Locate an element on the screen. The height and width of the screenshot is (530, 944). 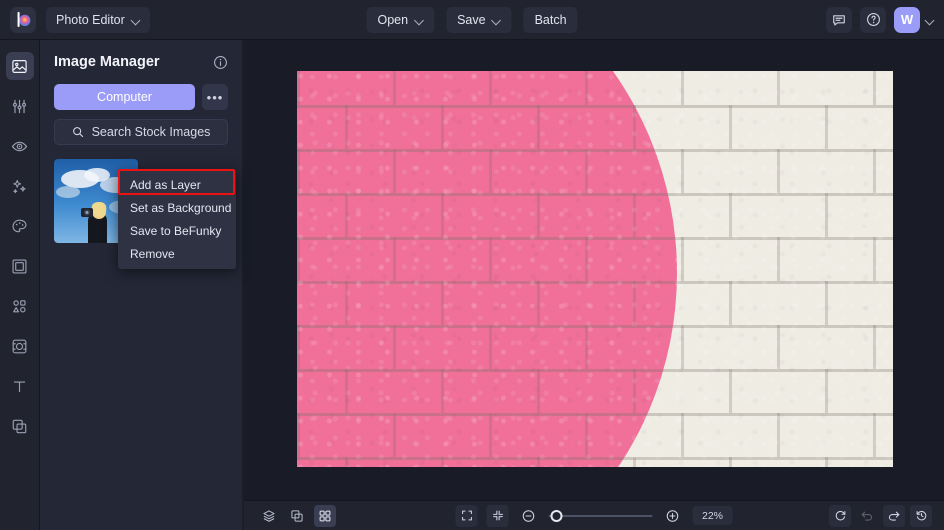
reset-icon is located at coordinates (840, 515).